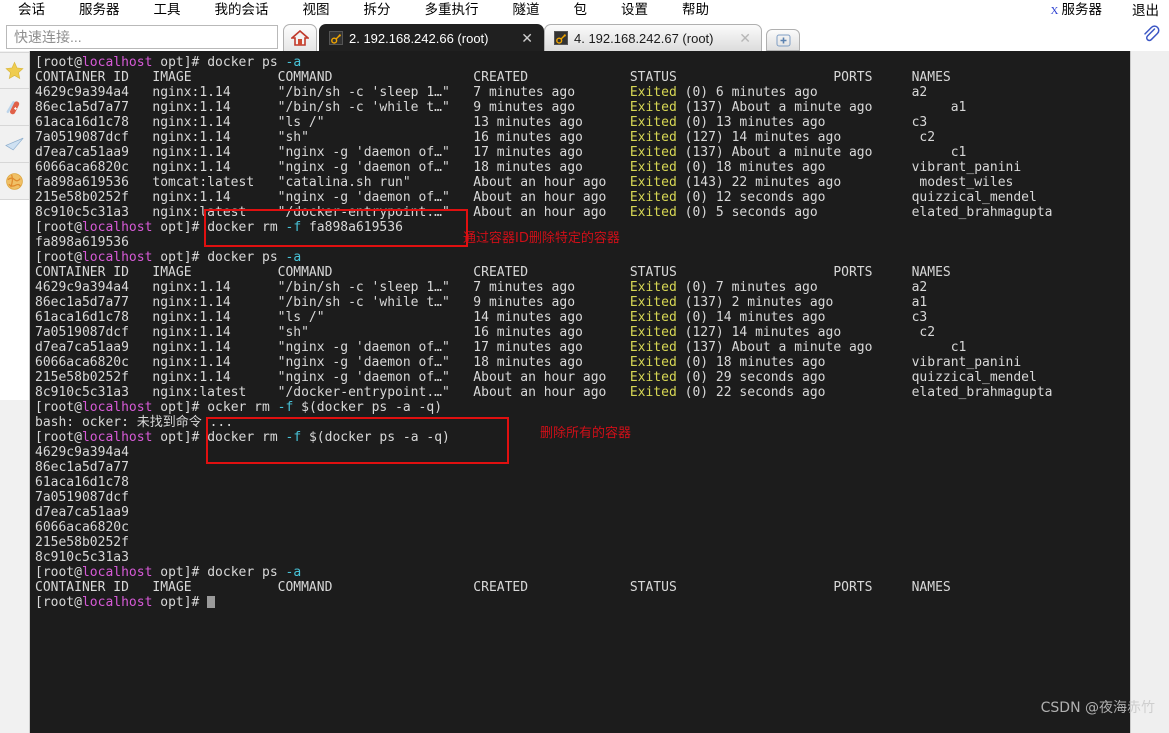 The image size is (1169, 733). What do you see at coordinates (82, 542) in the screenshot?
I see `terminal-line: 215e58b0252f` at bounding box center [82, 542].